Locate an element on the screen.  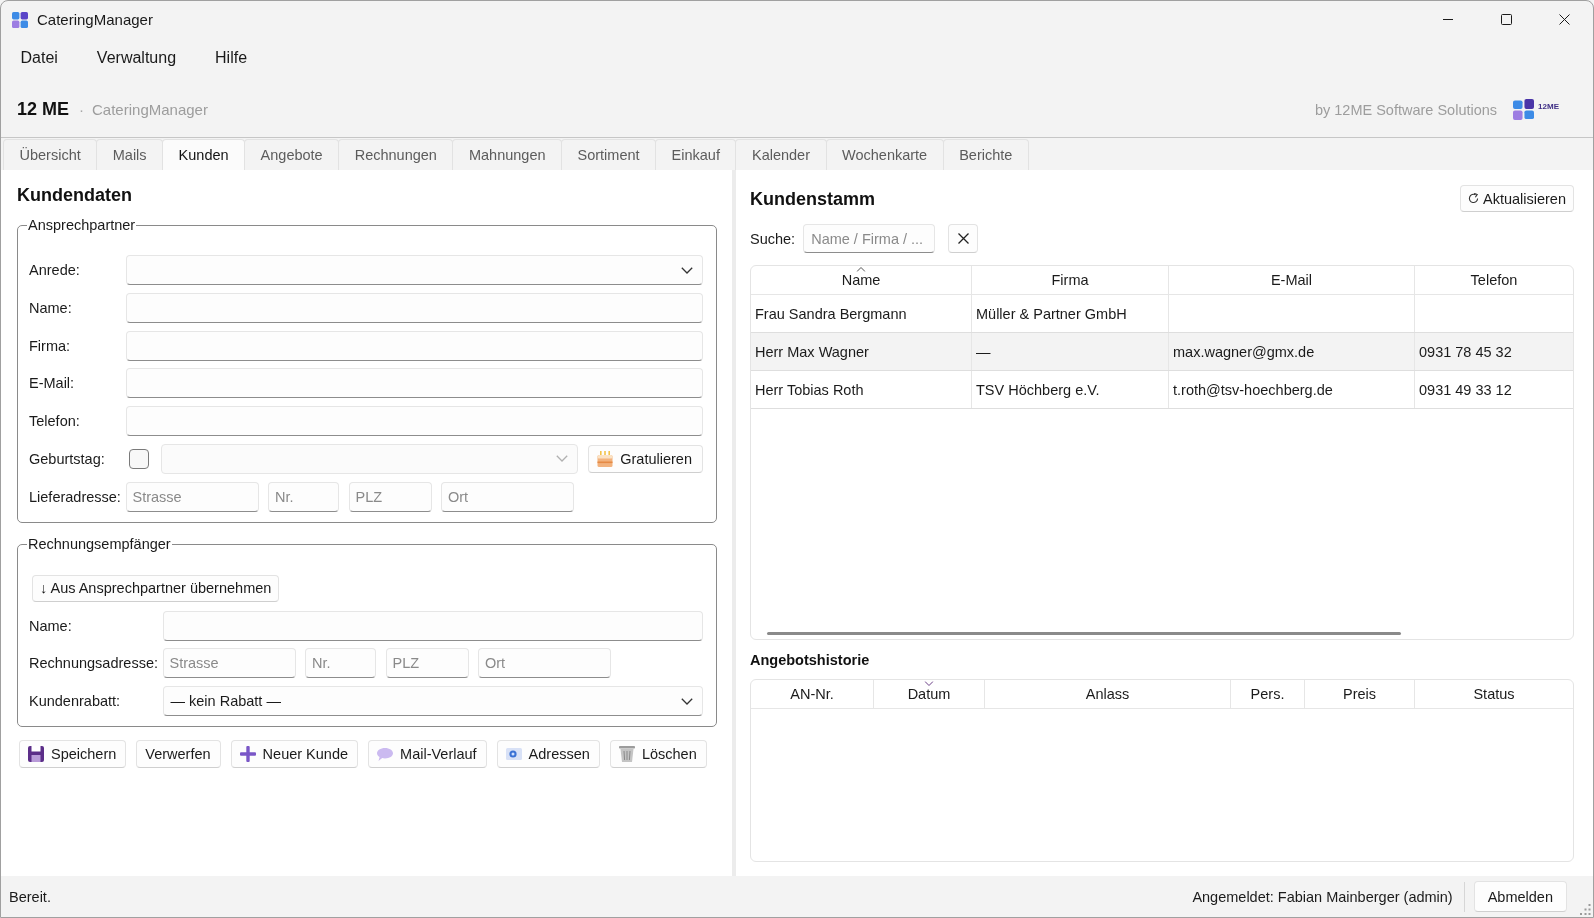
app-name: CateringManager is located at coordinates (150, 109).